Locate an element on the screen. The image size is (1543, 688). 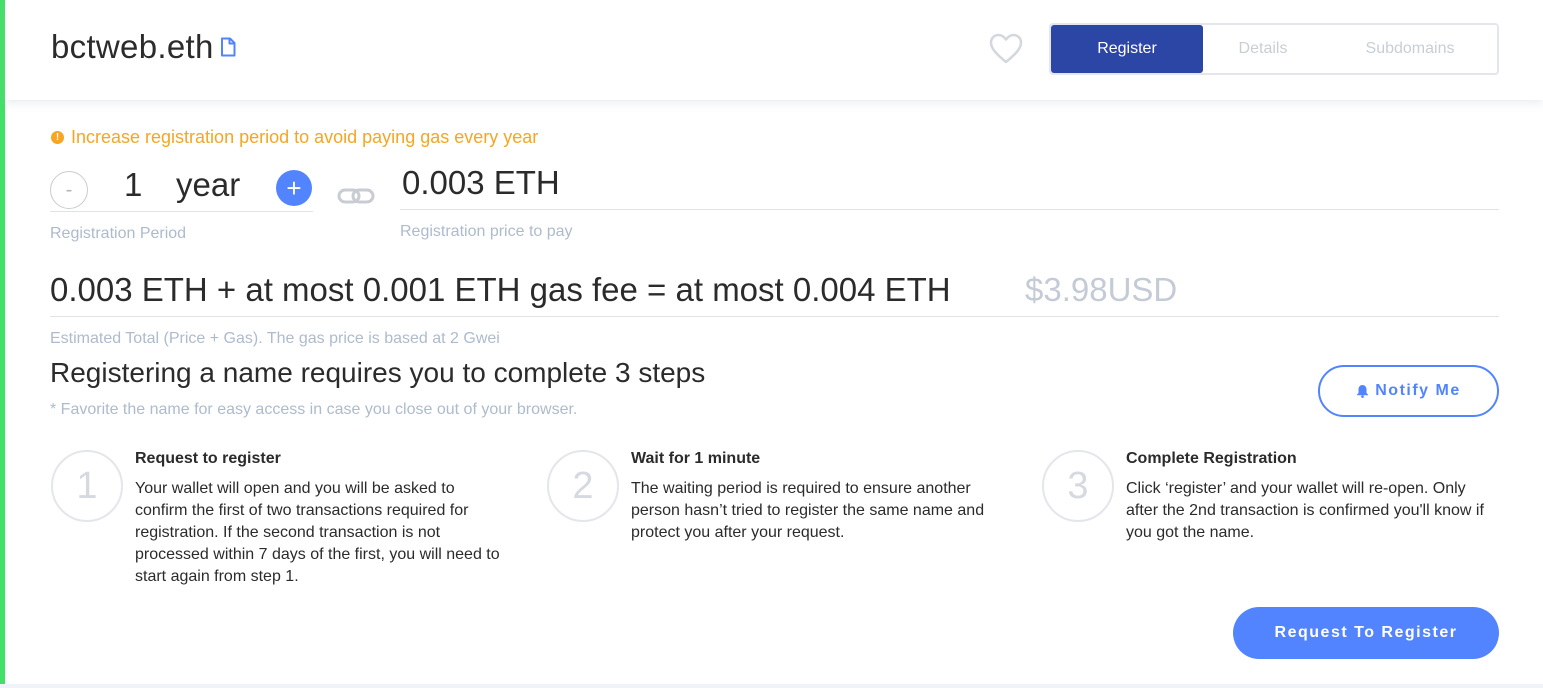
price-label: Registration price to pay is located at coordinates (486, 231).